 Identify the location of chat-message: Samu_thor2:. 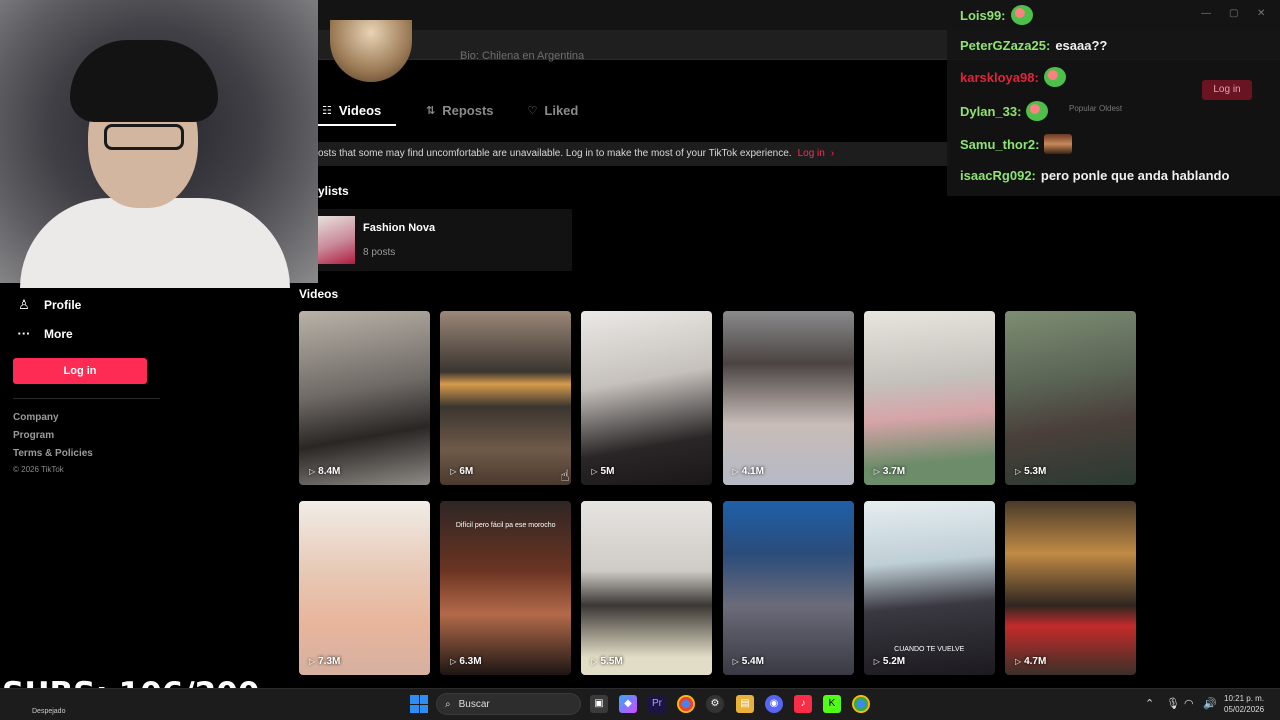
(1016, 144).